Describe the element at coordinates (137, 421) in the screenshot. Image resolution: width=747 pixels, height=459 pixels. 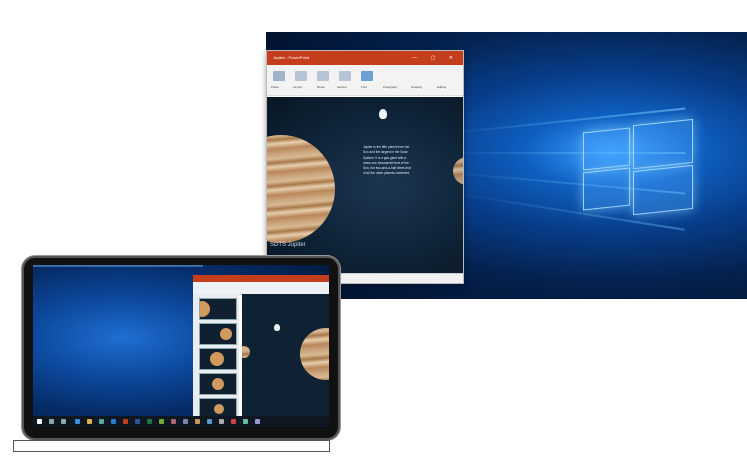
I see `word-icon` at that location.